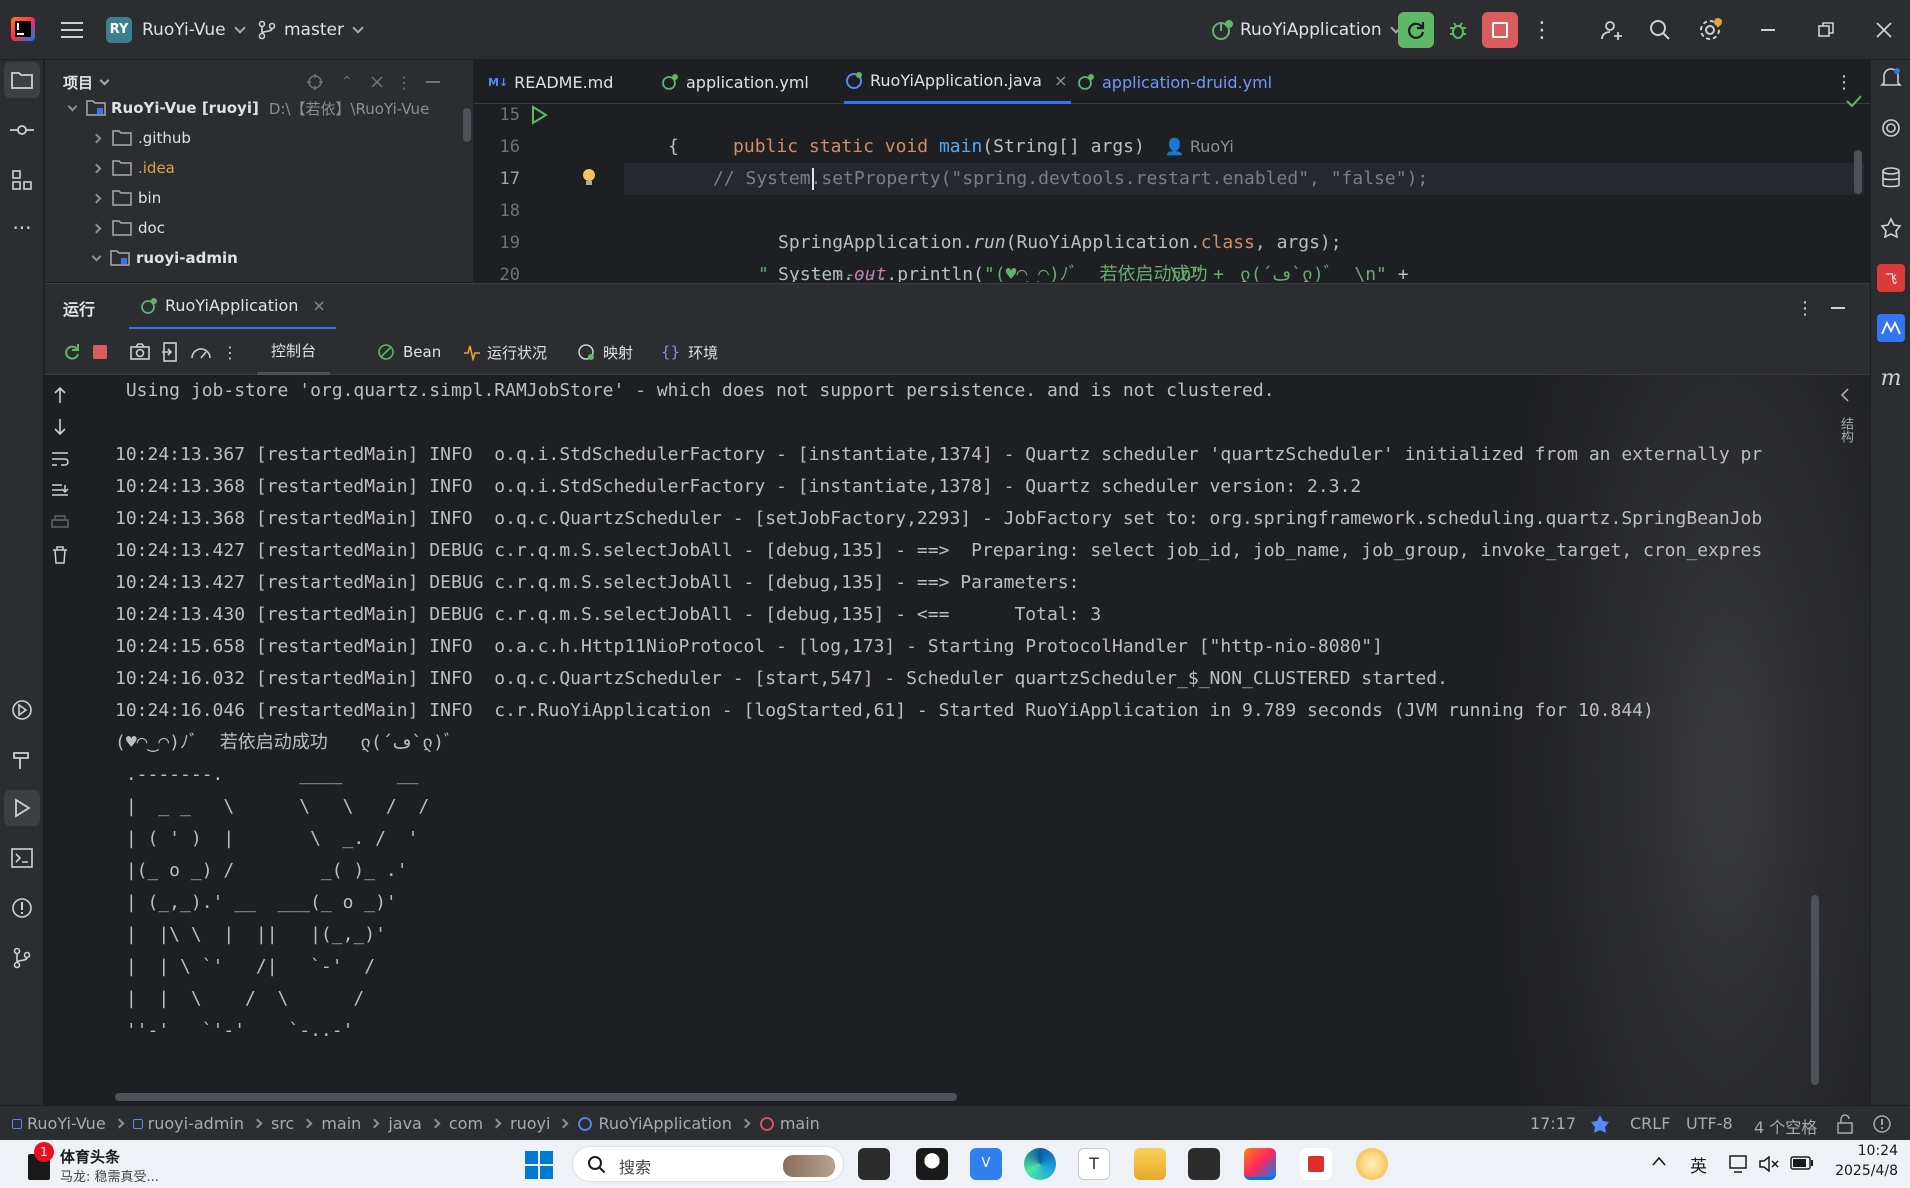  What do you see at coordinates (1891, 378) in the screenshot?
I see `maven-icon: m` at bounding box center [1891, 378].